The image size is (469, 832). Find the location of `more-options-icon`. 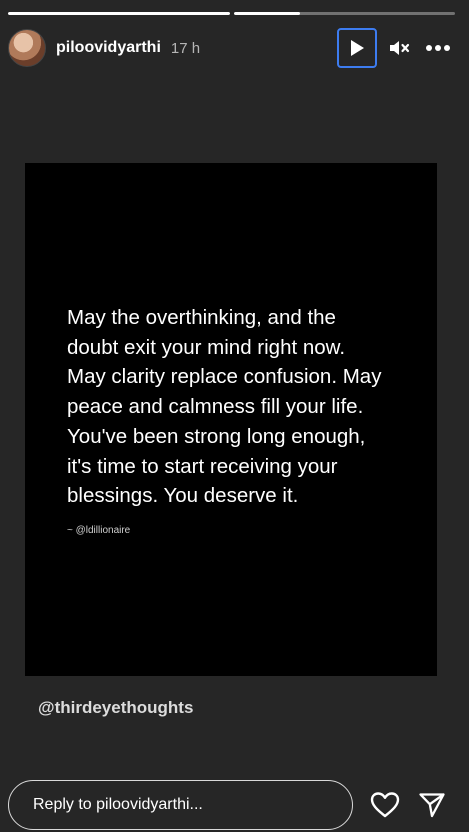

more-options-icon is located at coordinates (438, 48).